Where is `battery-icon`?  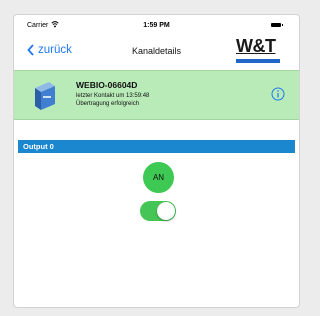 battery-icon is located at coordinates (277, 25).